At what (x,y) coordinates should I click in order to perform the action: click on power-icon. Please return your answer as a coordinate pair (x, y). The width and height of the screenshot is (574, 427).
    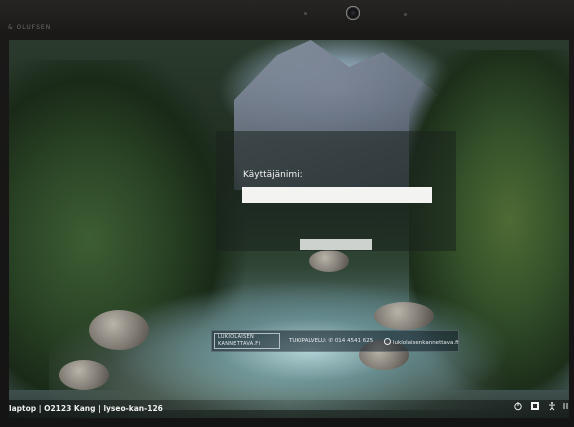
    Looking at the image, I should click on (518, 406).